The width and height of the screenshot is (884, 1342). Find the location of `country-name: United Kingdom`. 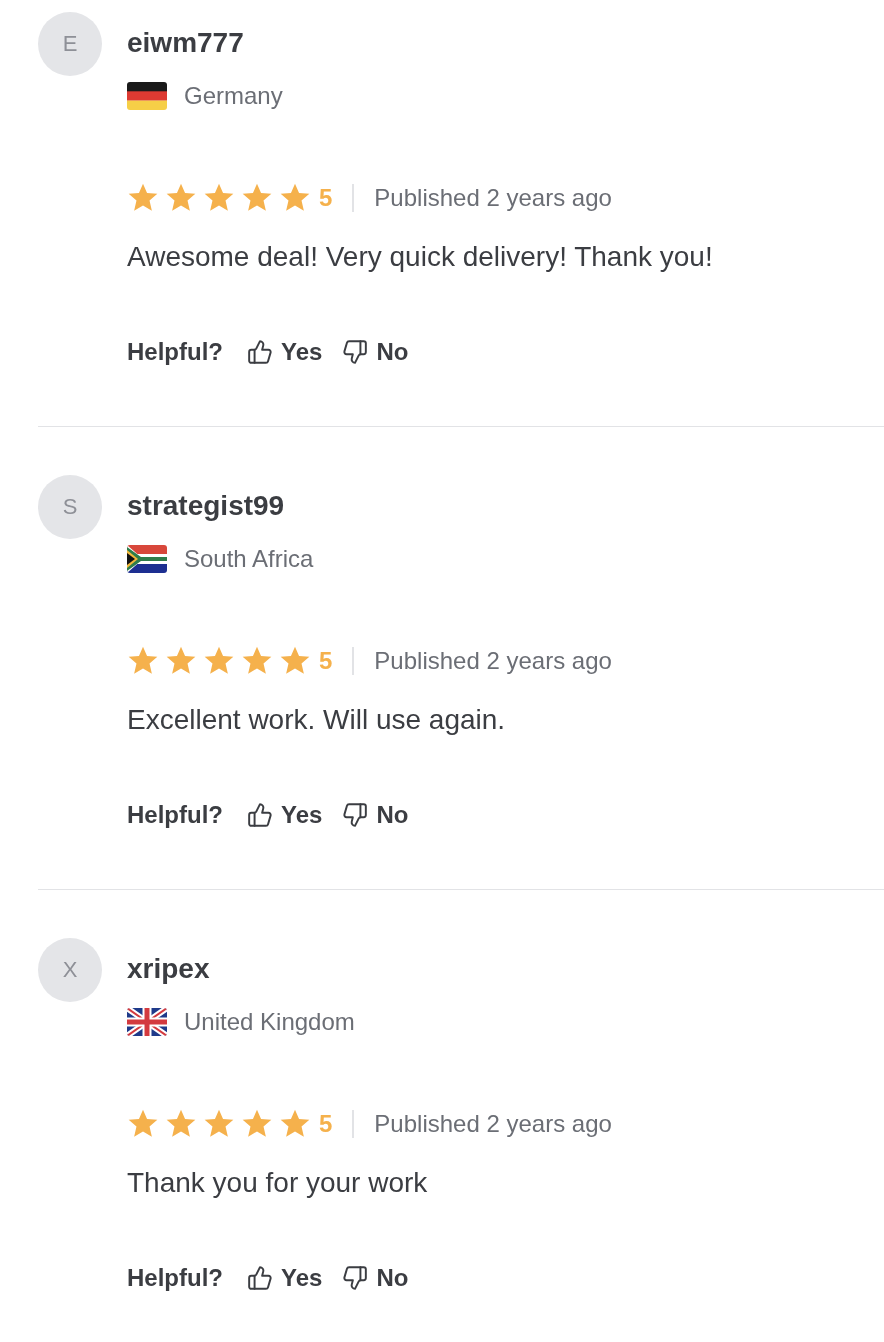

country-name: United Kingdom is located at coordinates (269, 1022).